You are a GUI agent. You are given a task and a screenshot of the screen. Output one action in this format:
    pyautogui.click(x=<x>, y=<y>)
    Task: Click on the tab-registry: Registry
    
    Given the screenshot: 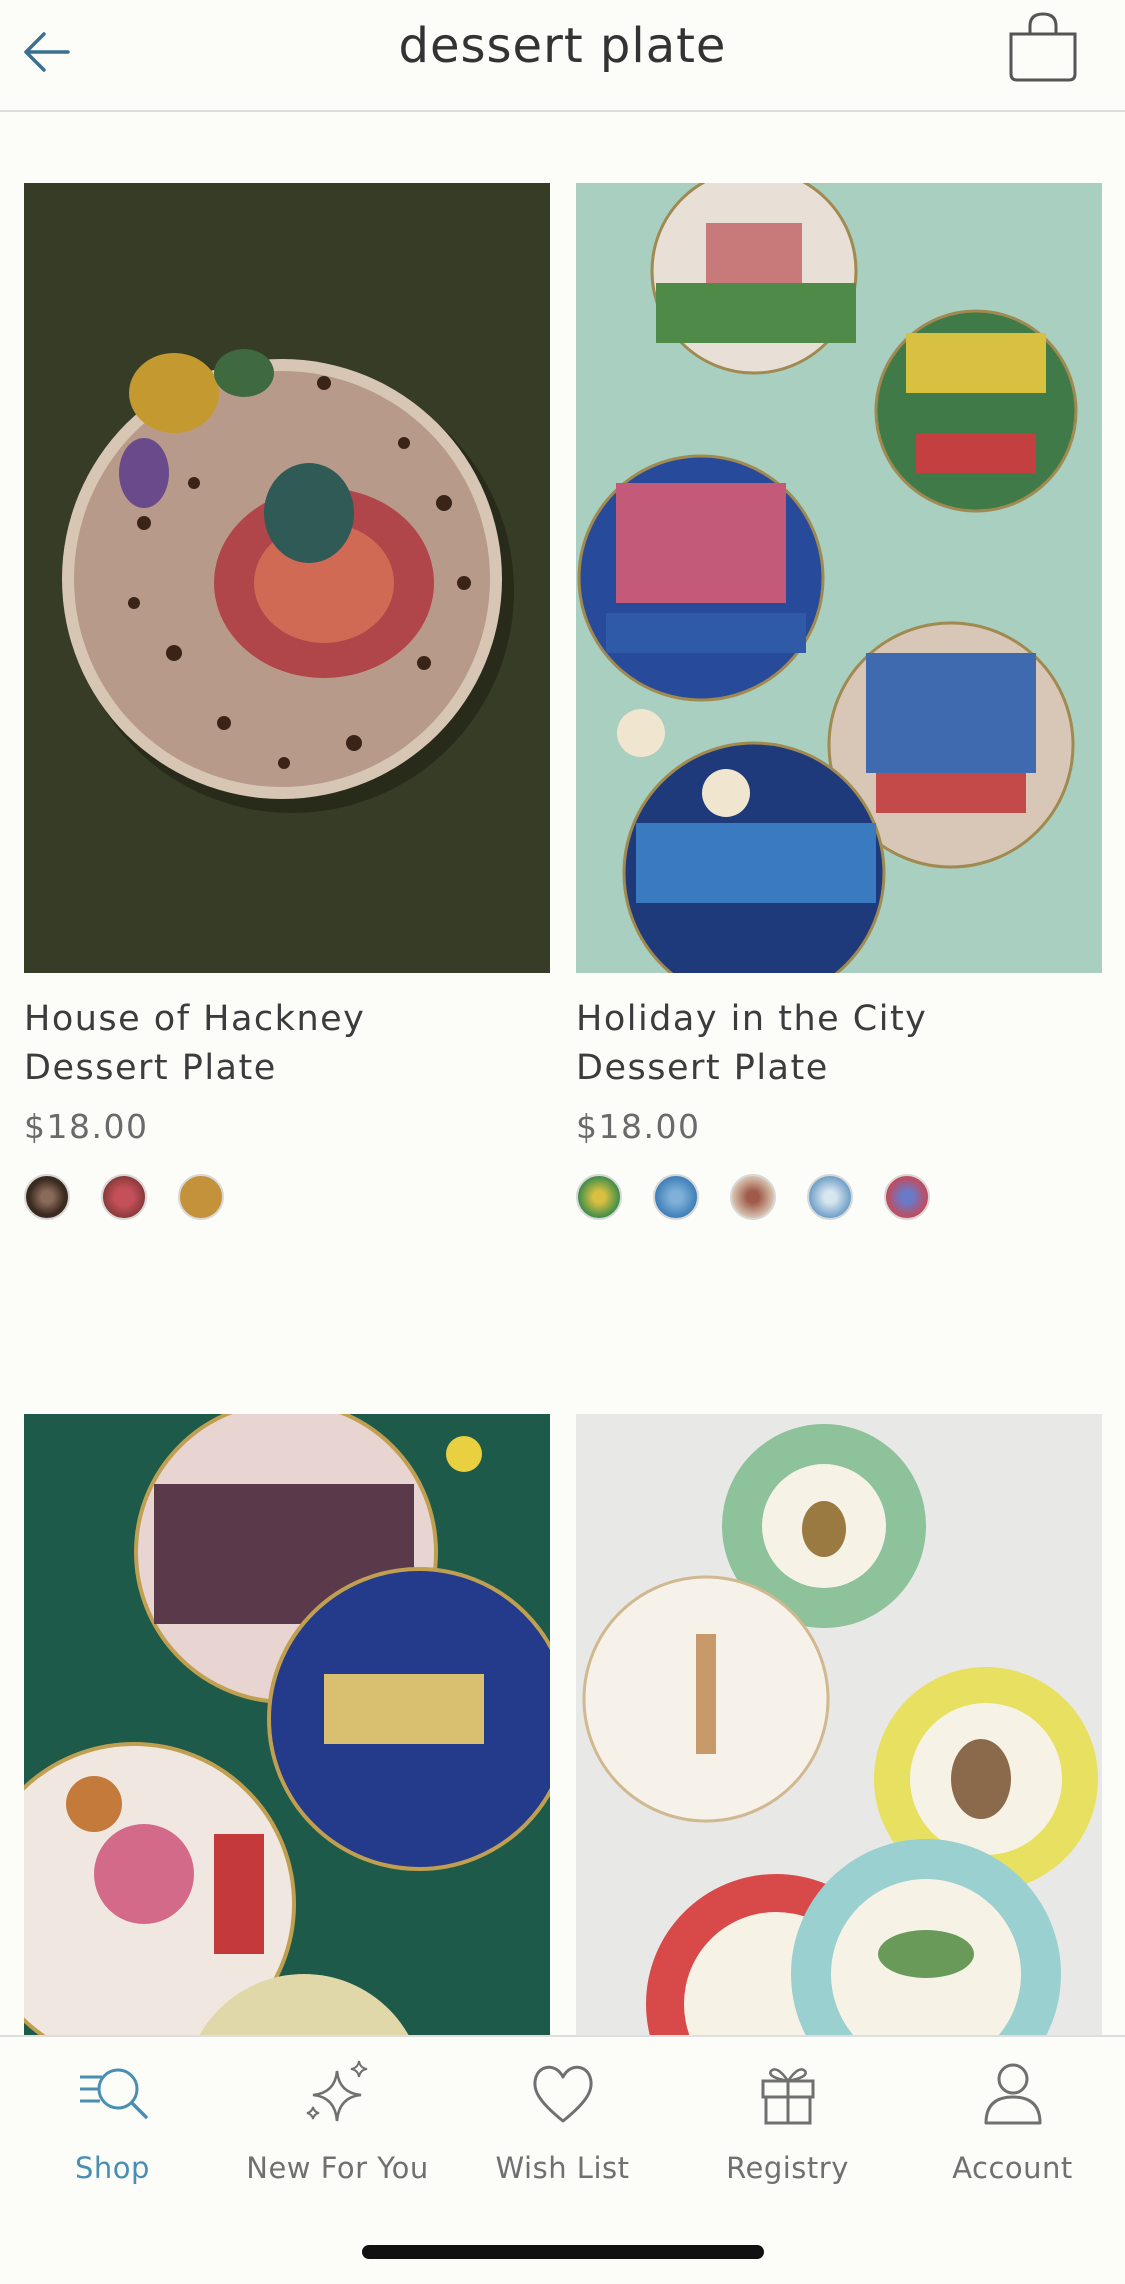 What is the action you would take?
    pyautogui.click(x=787, y=2122)
    